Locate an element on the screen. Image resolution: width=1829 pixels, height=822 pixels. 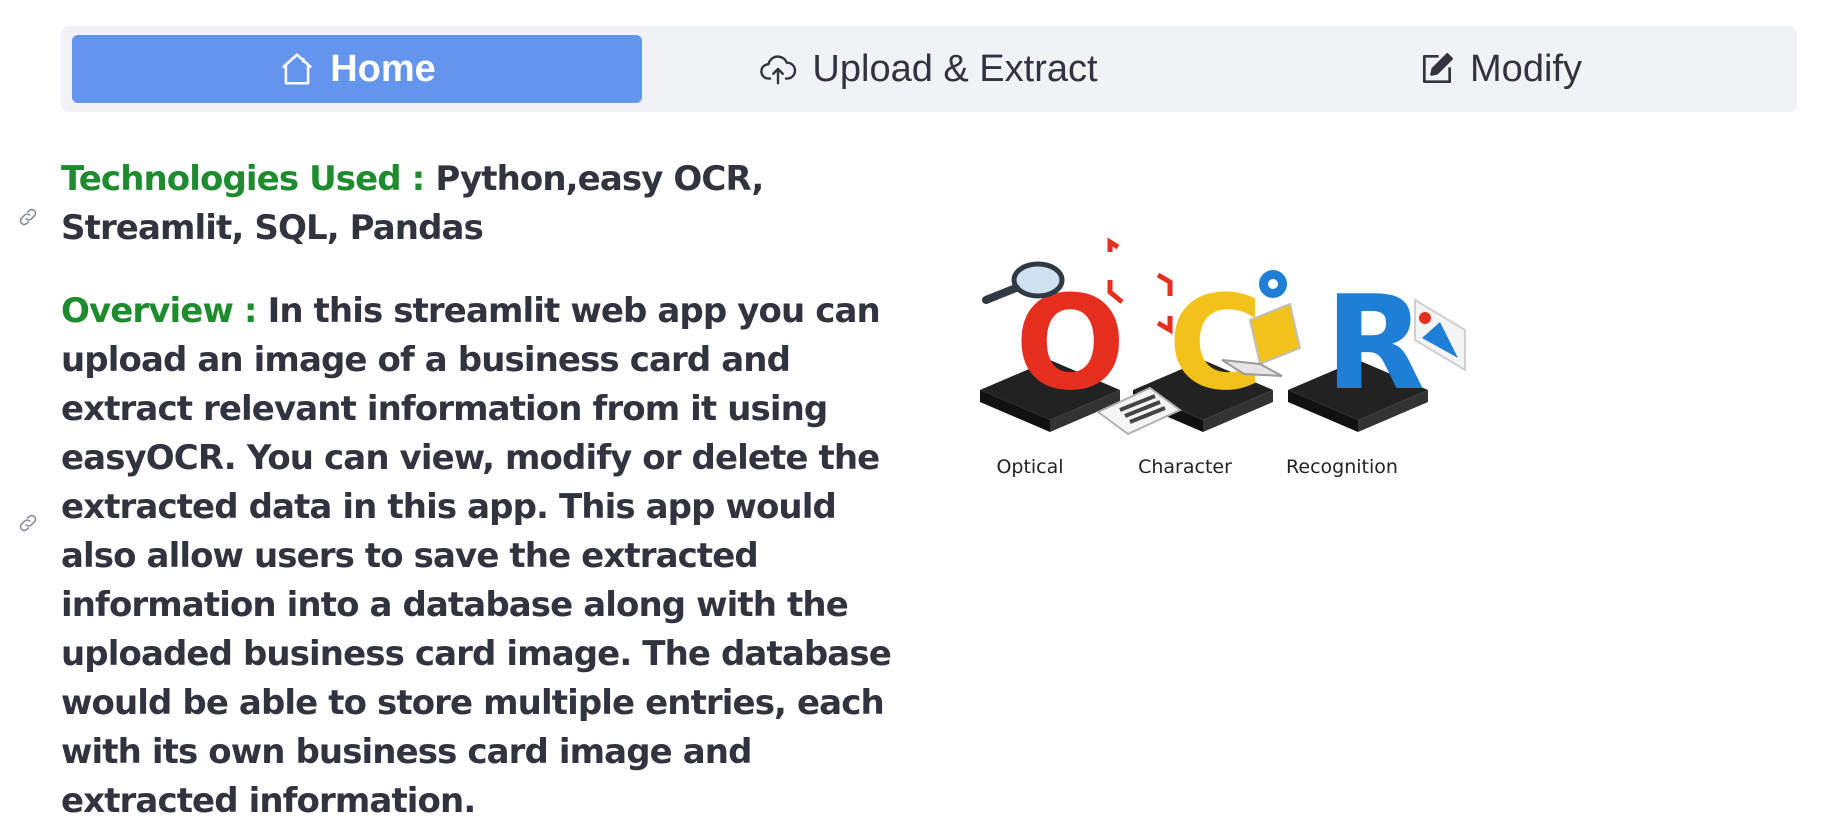
letter-c: C is located at coordinates (1215, 343).